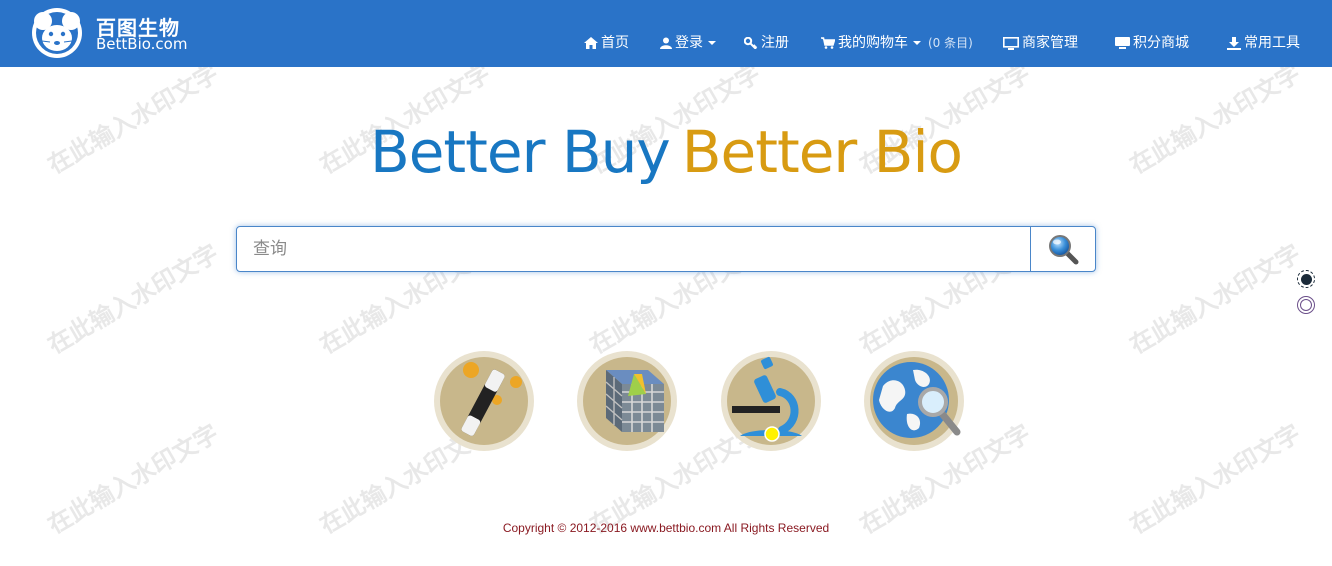 Image resolution: width=1332 pixels, height=566 pixels. What do you see at coordinates (591, 43) in the screenshot?
I see `home-icon` at bounding box center [591, 43].